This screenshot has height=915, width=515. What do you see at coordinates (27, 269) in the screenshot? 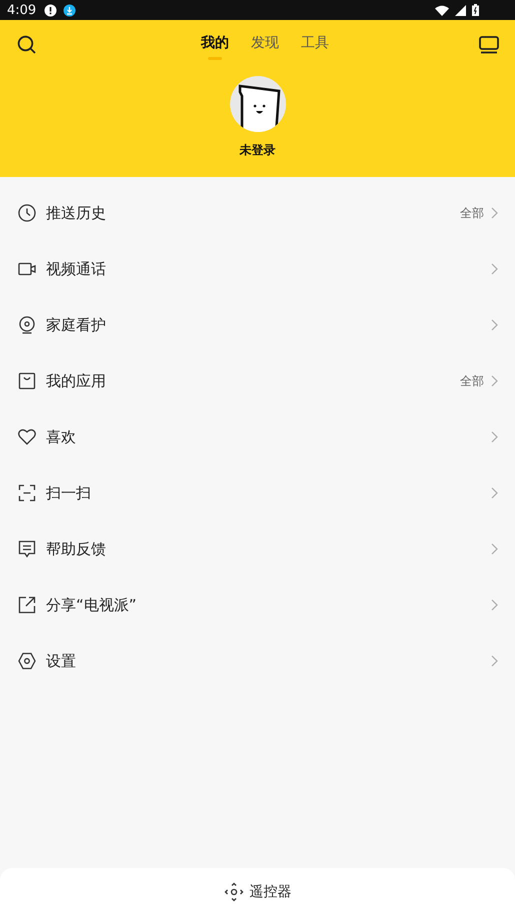
I see `video-camera-icon` at bounding box center [27, 269].